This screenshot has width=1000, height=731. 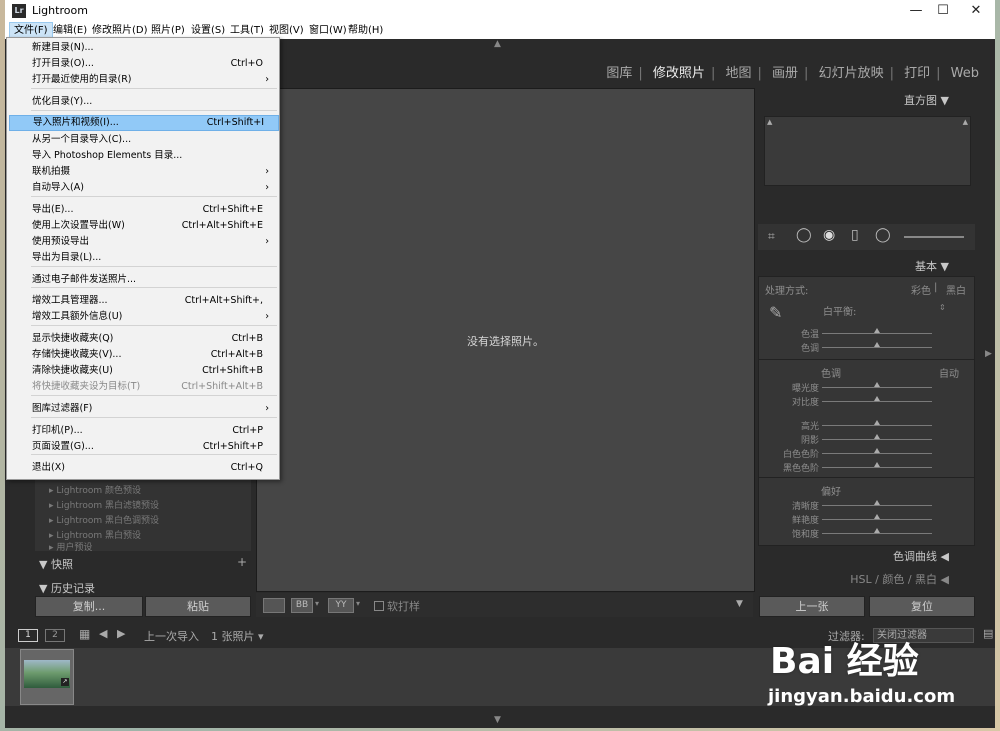 I want to click on previous-button: 上一张, so click(x=812, y=606).